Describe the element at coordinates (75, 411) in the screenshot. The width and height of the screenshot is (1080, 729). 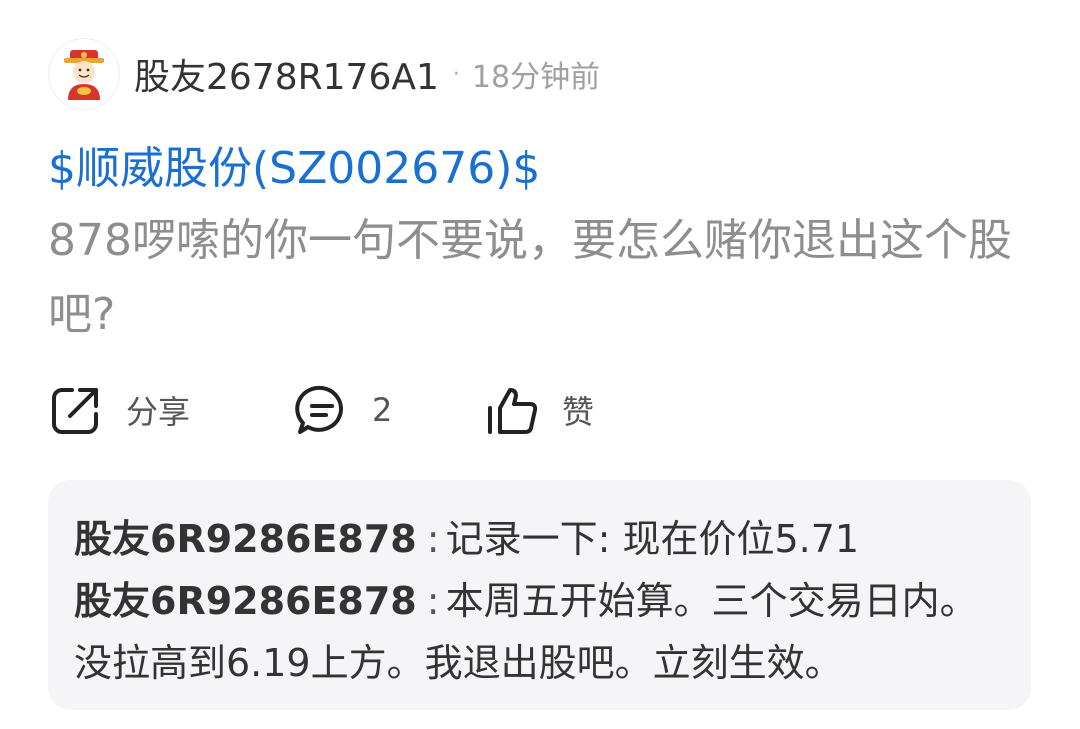
I see `share-icon` at that location.